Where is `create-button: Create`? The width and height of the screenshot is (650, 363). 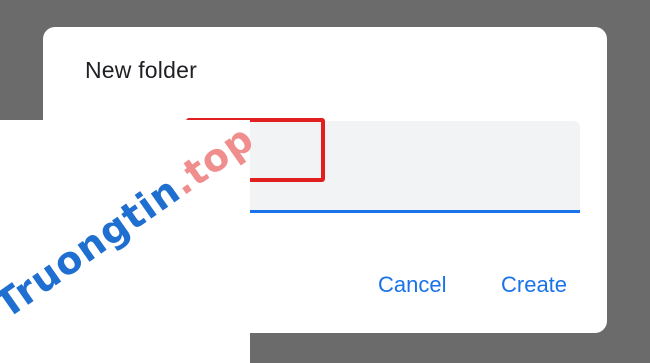
create-button: Create is located at coordinates (534, 285).